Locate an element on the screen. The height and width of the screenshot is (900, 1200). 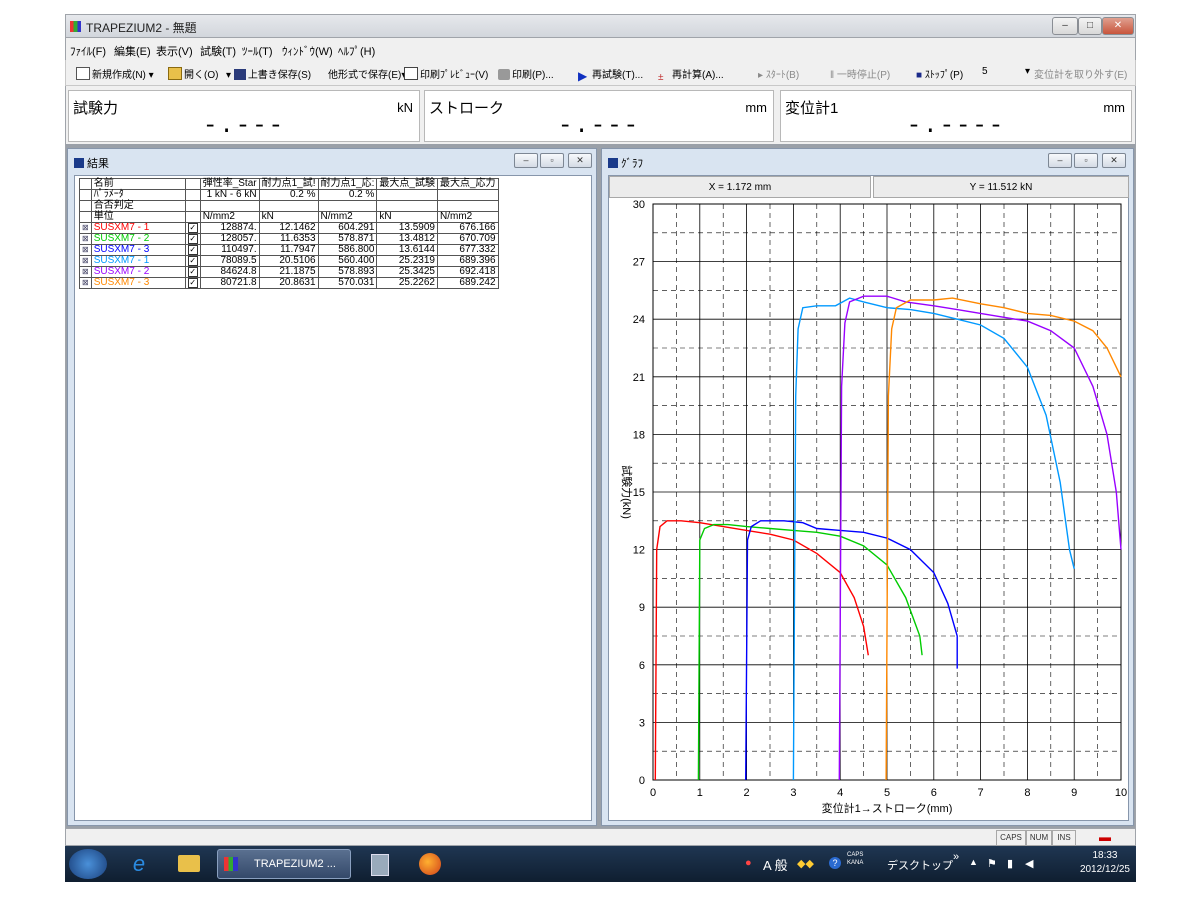
results-minimize-button: – is located at coordinates (526, 160).